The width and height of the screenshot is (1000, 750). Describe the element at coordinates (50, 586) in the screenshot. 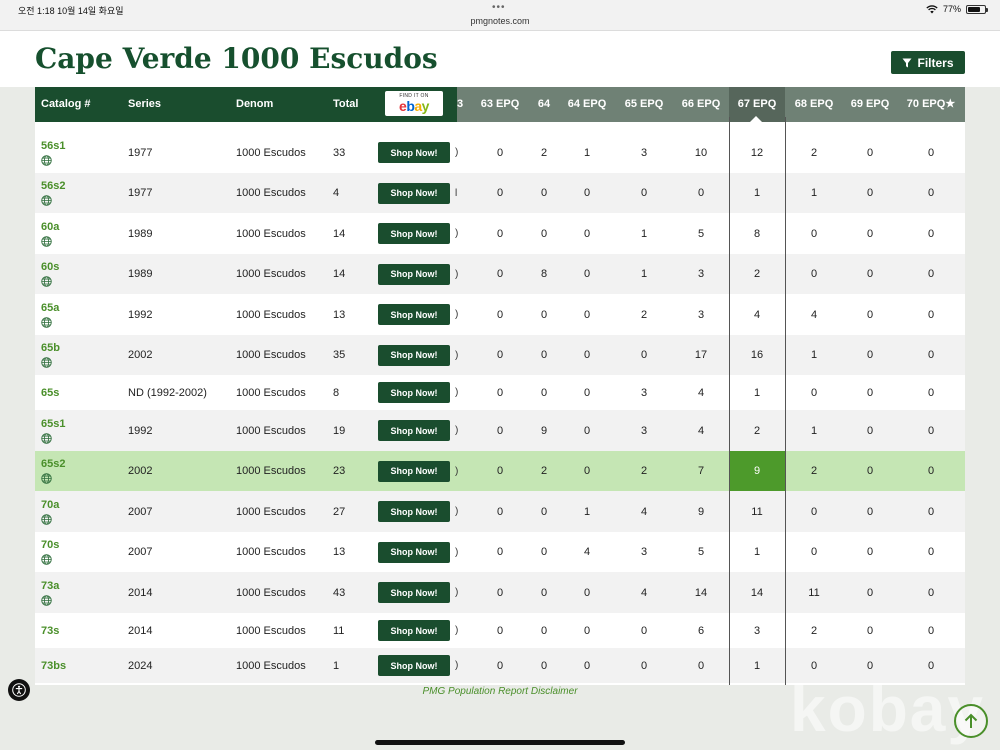

I see `catalog-link: 73a` at that location.